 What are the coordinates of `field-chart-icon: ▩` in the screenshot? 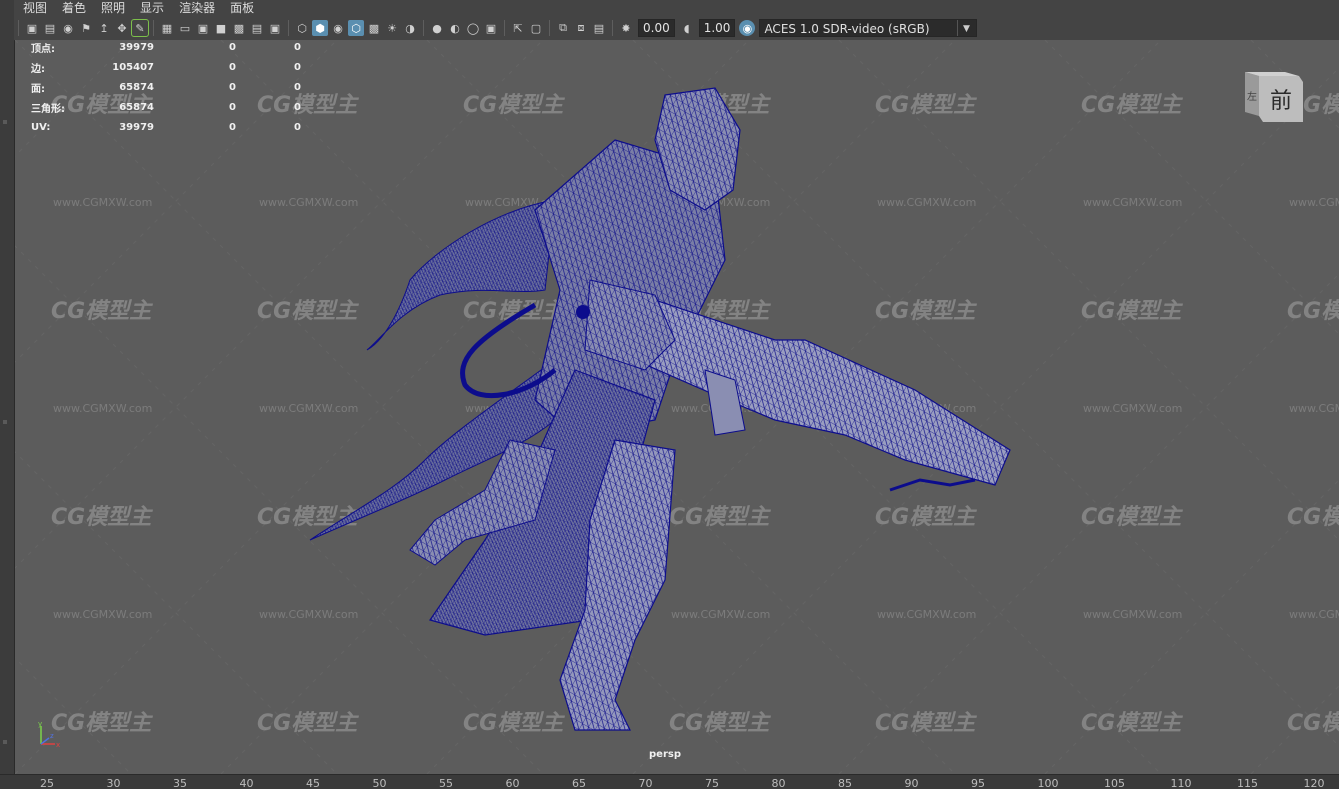 It's located at (239, 28).